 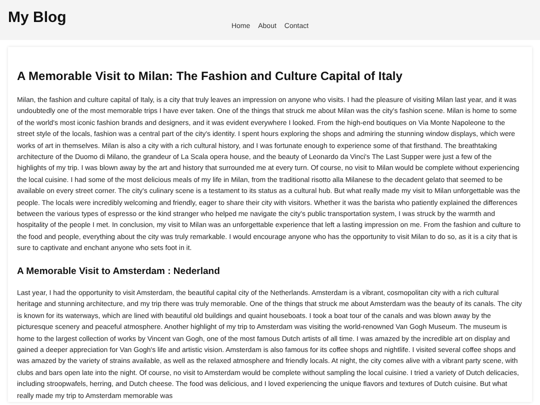 What do you see at coordinates (37, 18) in the screenshot?
I see `site-title: My Blog` at bounding box center [37, 18].